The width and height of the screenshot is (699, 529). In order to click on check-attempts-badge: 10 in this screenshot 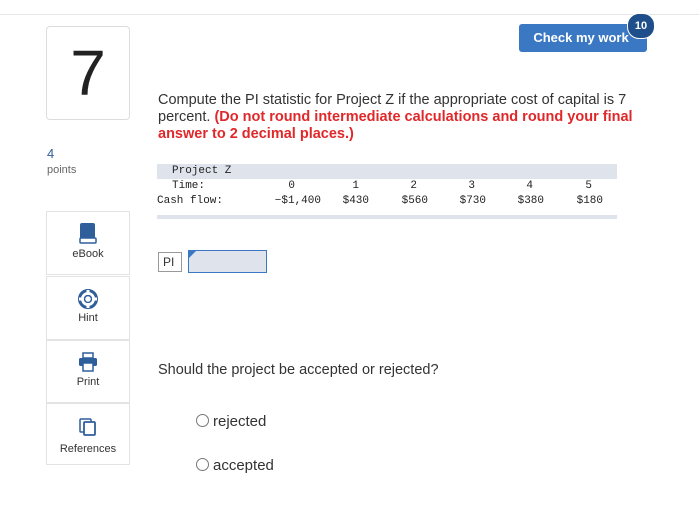, I will do `click(641, 26)`.